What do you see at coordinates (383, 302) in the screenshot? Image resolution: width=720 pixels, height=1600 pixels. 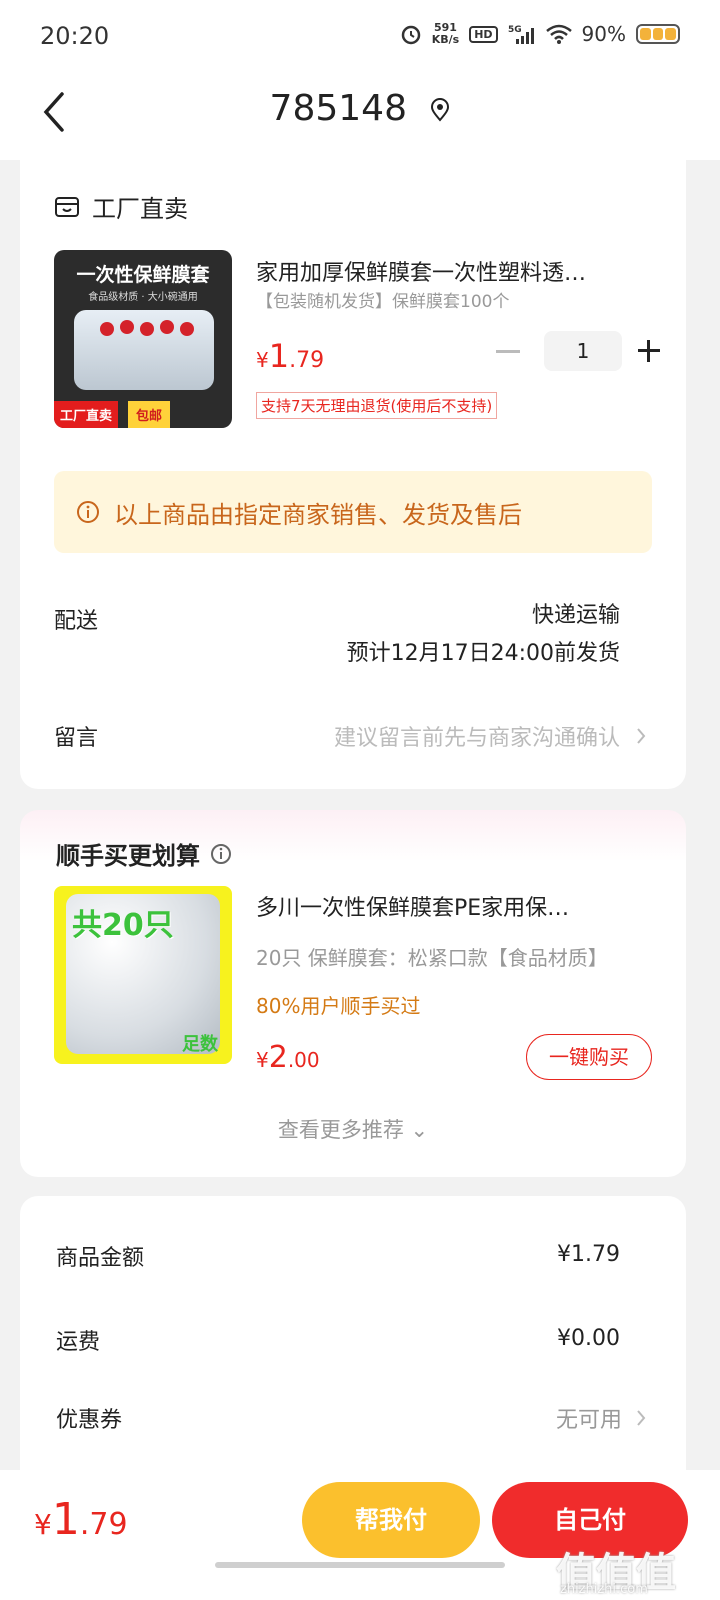 I see `product-spec: 【包装随机发货】保鲜膜套100个` at bounding box center [383, 302].